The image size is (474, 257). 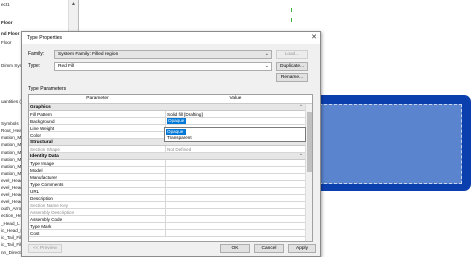 What do you see at coordinates (49, 205) in the screenshot?
I see `param-name: Section Name Key` at bounding box center [49, 205].